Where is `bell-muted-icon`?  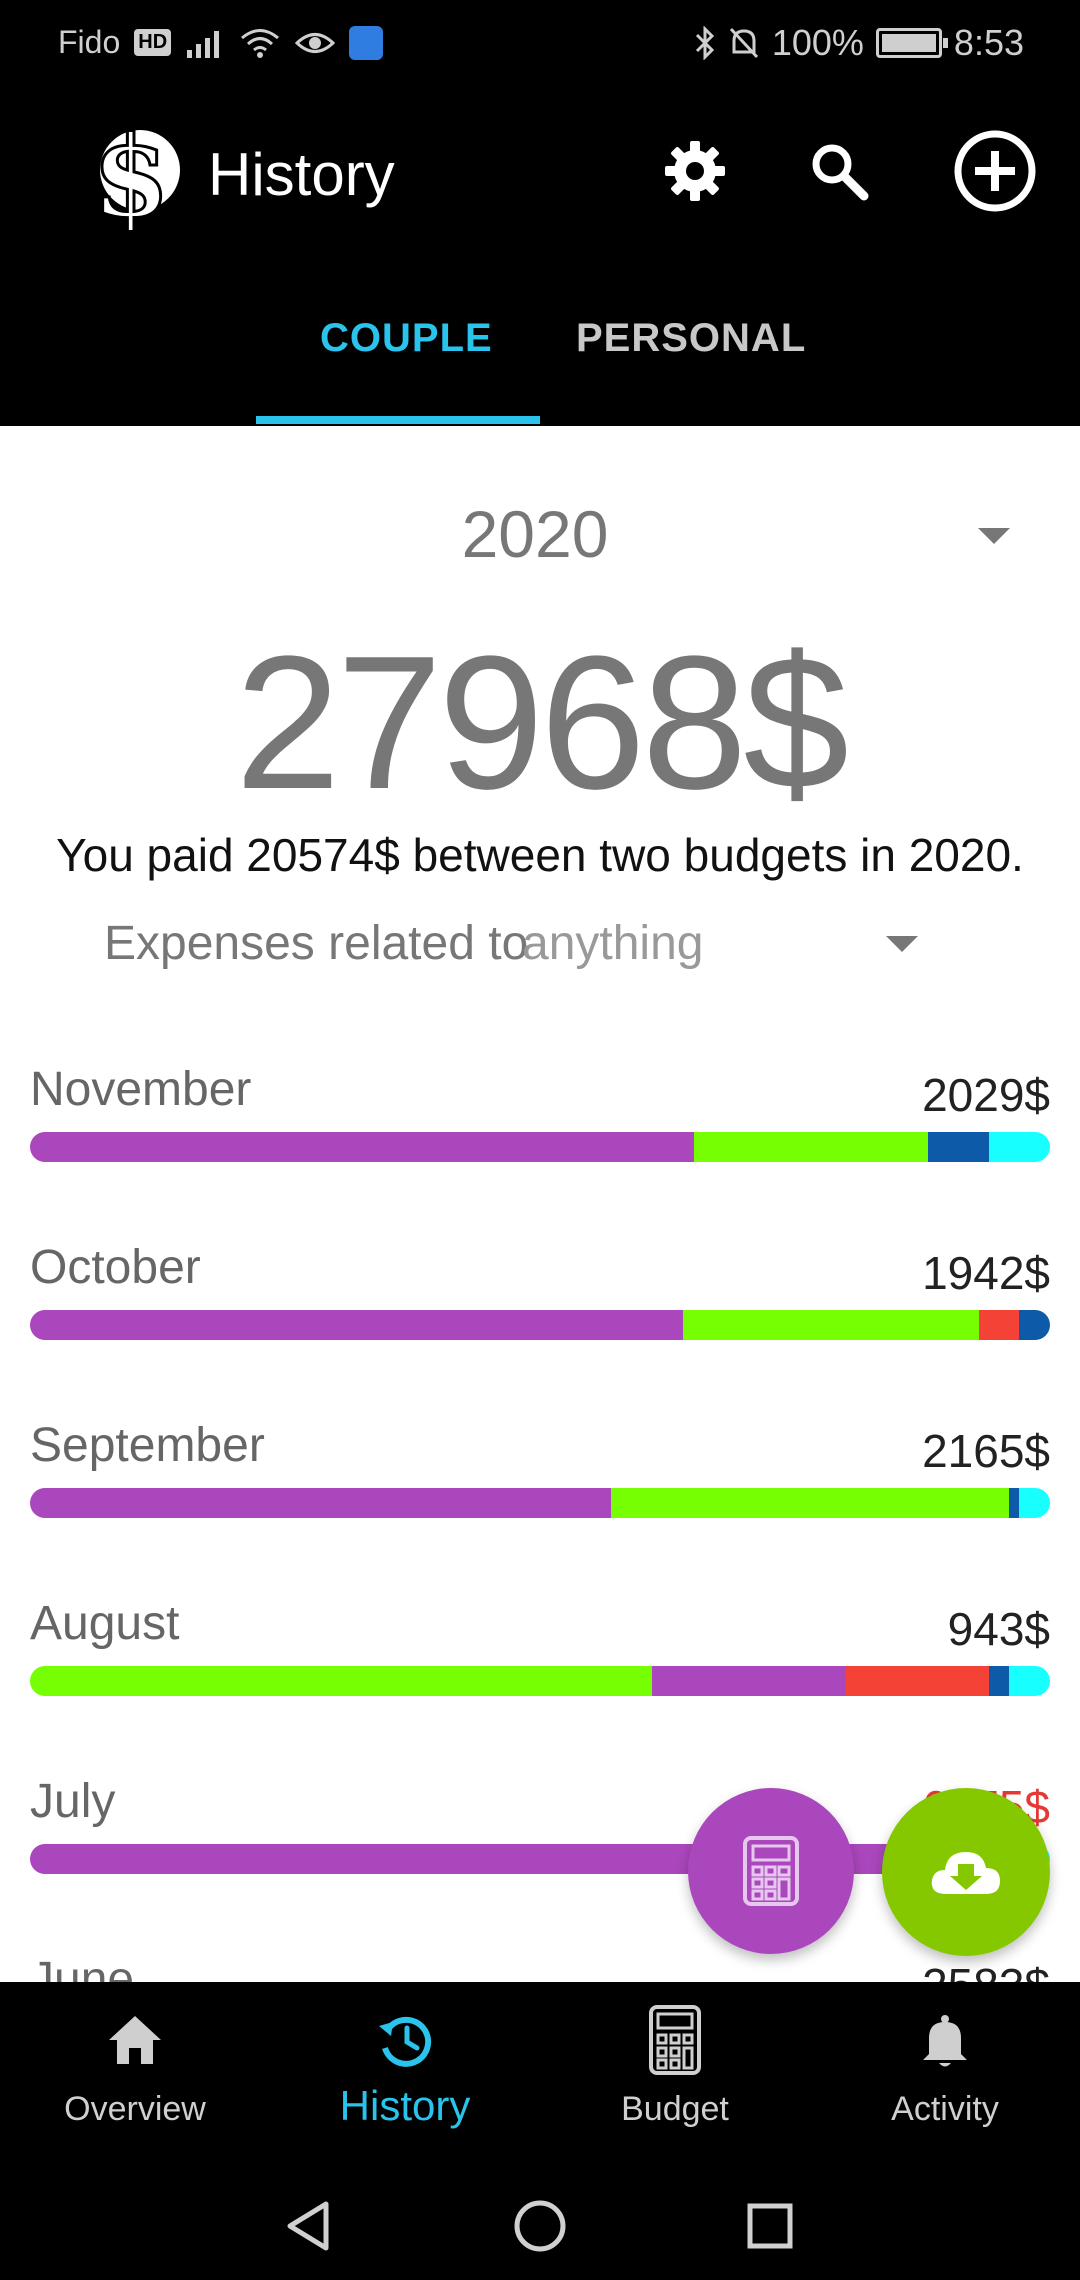
bell-muted-icon is located at coordinates (743, 43).